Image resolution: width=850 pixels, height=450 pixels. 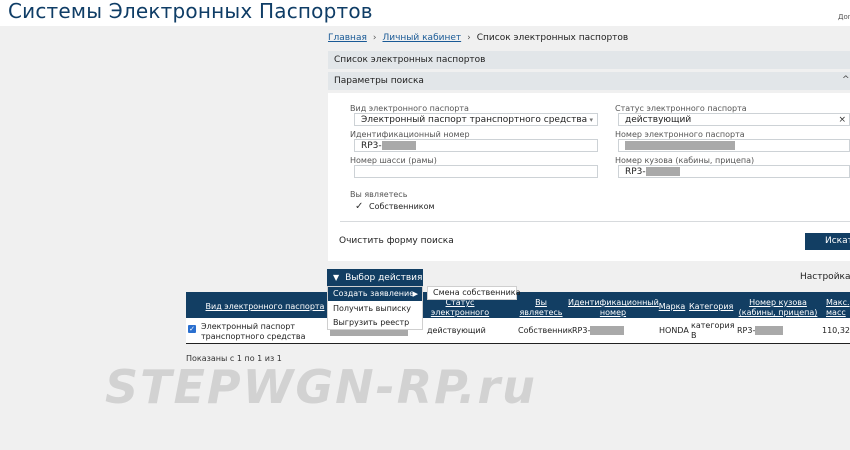 I want to click on passport-number-label: Номер электронного паспорта, so click(x=680, y=134).